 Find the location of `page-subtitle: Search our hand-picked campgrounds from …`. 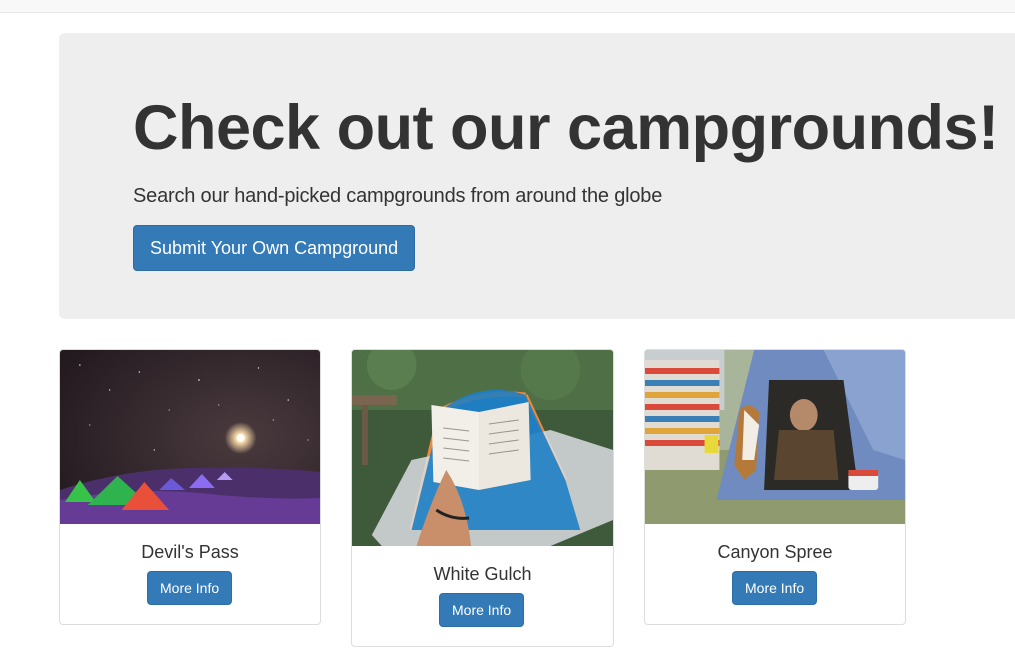

page-subtitle: Search our hand-picked campgrounds from … is located at coordinates (398, 196).